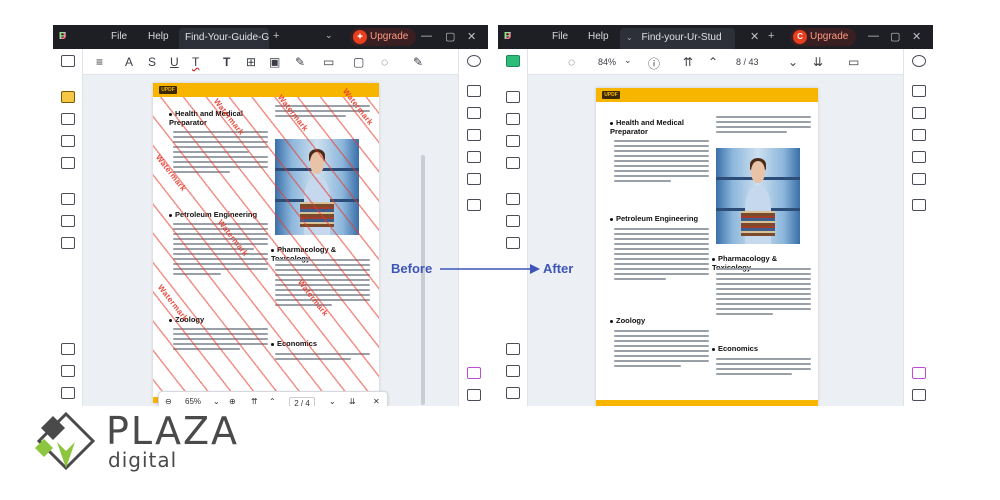  I want to click on pin-icon: ✎, so click(418, 62).